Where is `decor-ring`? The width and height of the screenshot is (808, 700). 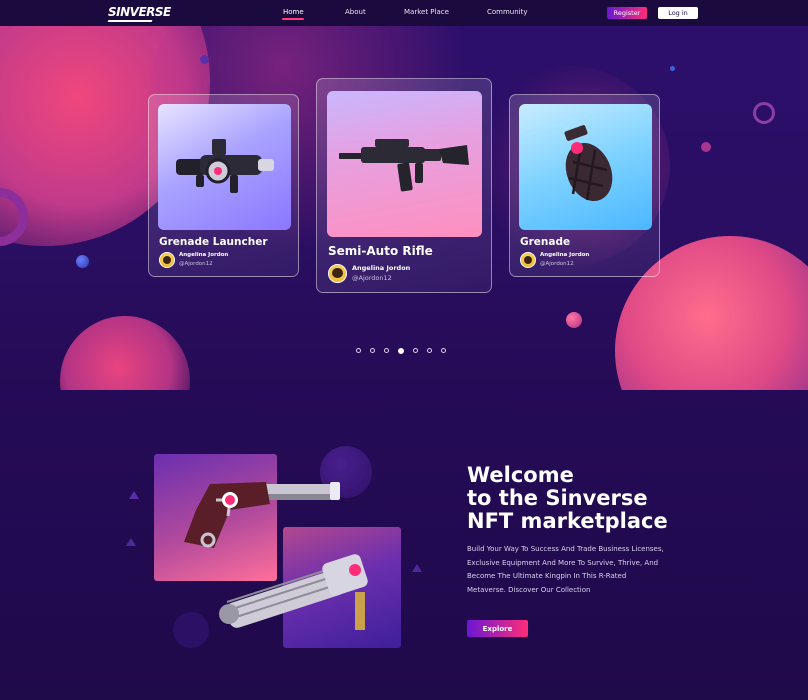
decor-ring is located at coordinates (764, 113).